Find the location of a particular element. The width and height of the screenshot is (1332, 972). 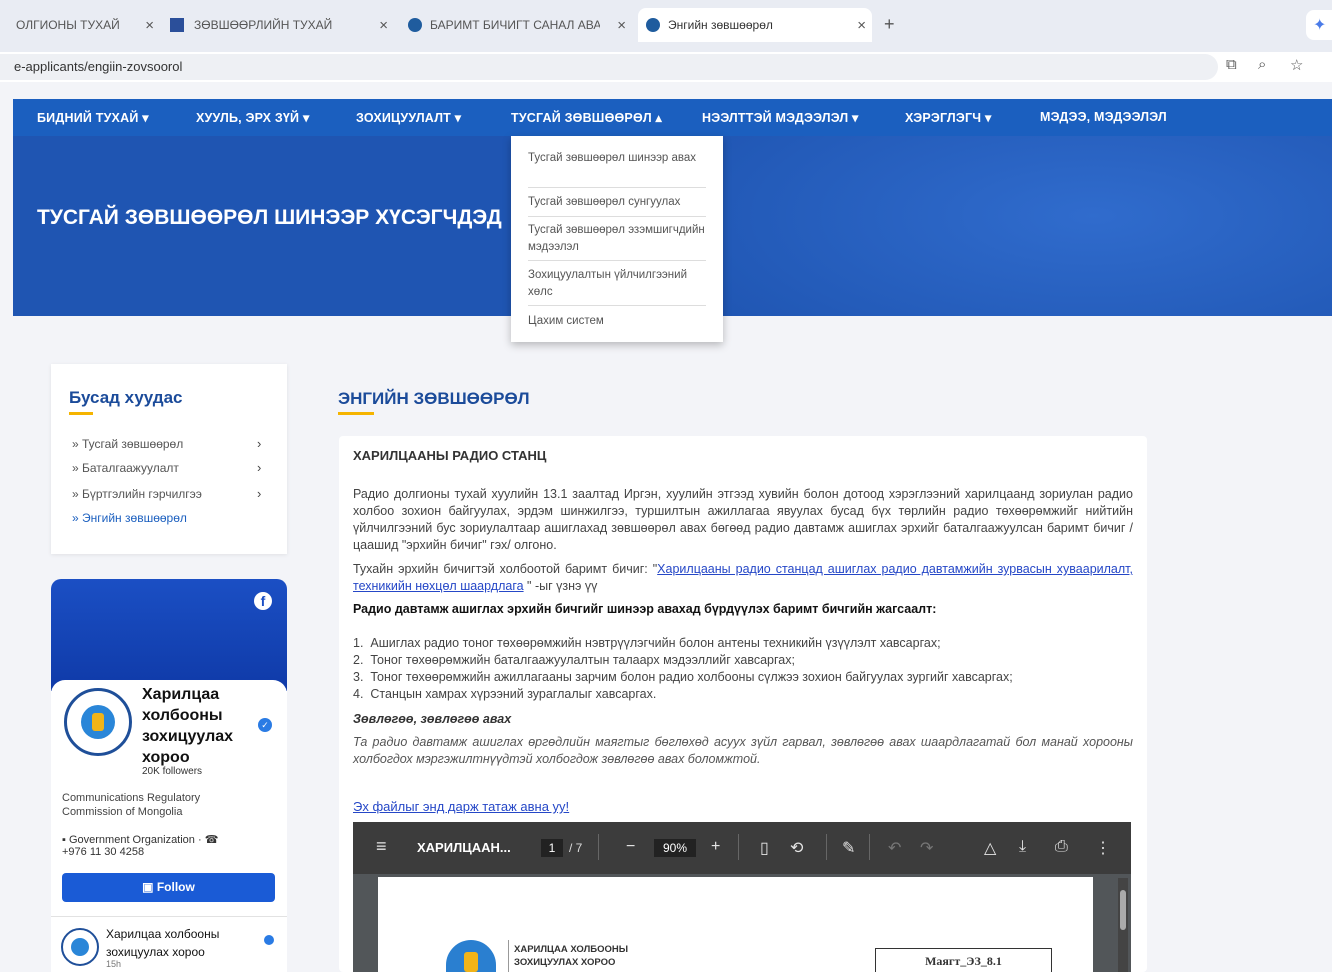

consultation-heading: Зөвлөгөө, зөвлөгөө авах is located at coordinates (432, 719).